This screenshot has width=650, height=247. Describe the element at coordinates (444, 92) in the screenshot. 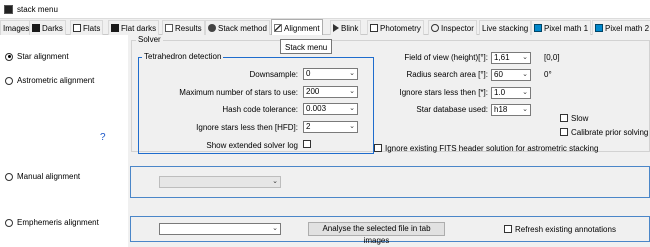

I see `ignore-mag-label: Ignore stars less then [*]:` at that location.